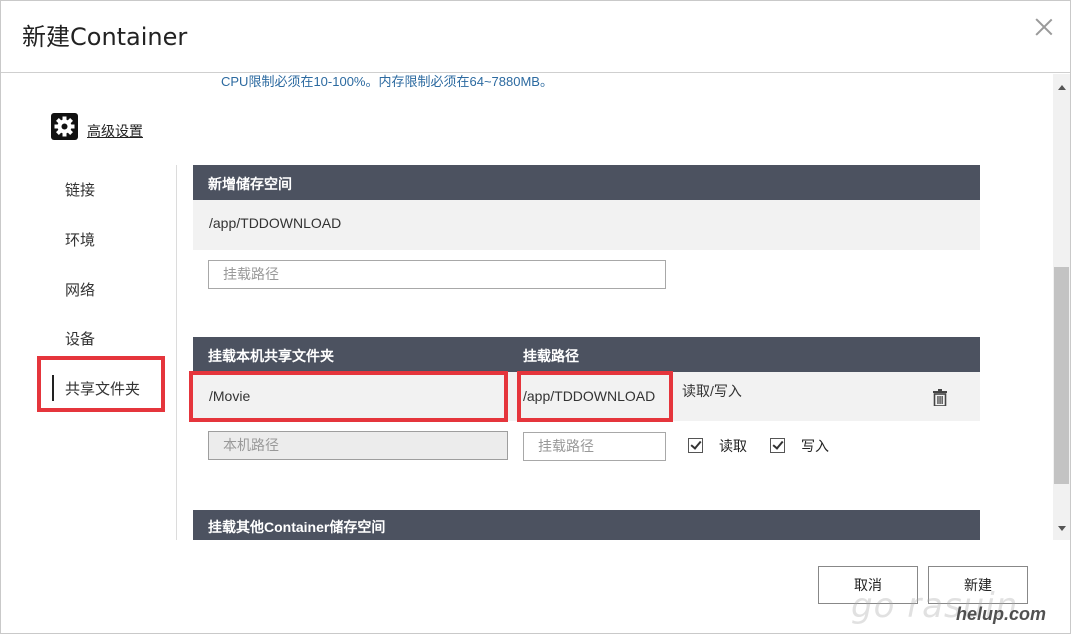 This screenshot has width=1071, height=634. Describe the element at coordinates (271, 356) in the screenshot. I see `shared-folder-header-local: 挂载本机共享文件夹` at that location.